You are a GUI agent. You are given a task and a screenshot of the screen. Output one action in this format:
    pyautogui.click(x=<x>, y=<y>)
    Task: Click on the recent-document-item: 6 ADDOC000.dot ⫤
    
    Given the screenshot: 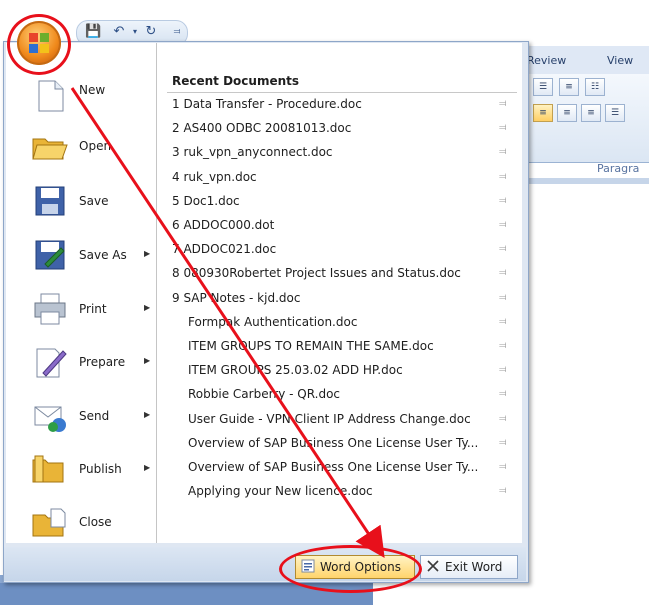 What is the action you would take?
    pyautogui.click(x=342, y=225)
    